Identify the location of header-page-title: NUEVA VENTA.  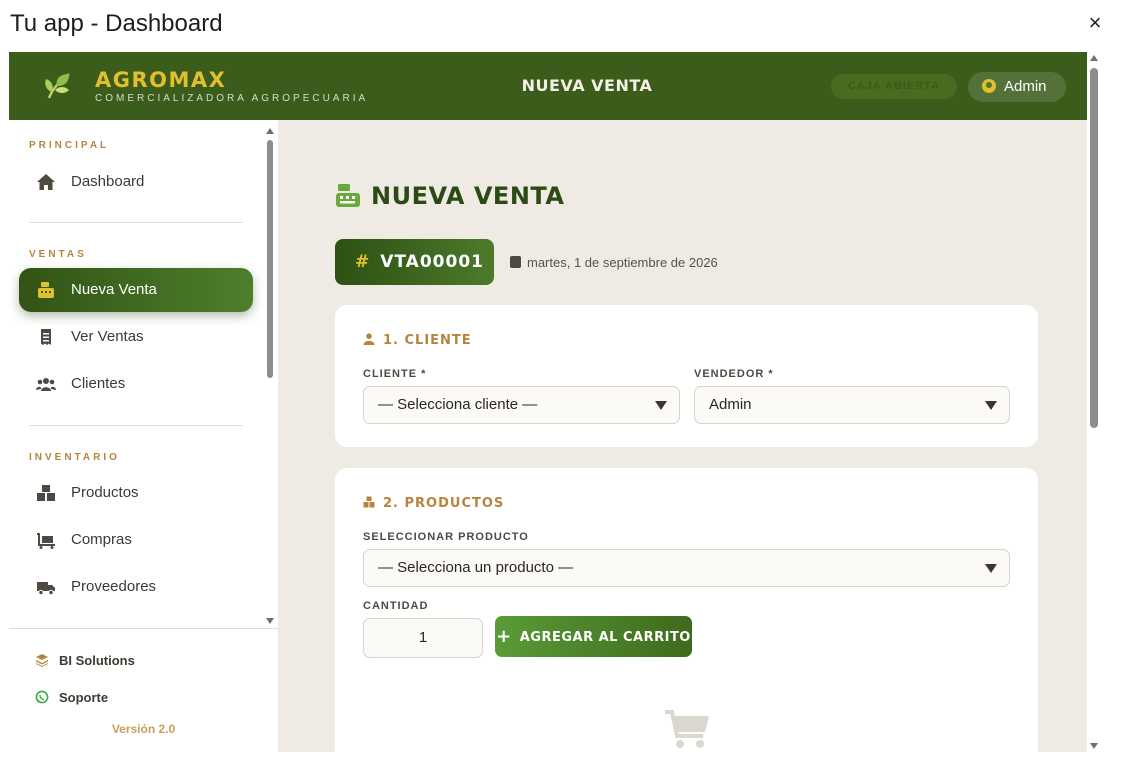
(587, 85).